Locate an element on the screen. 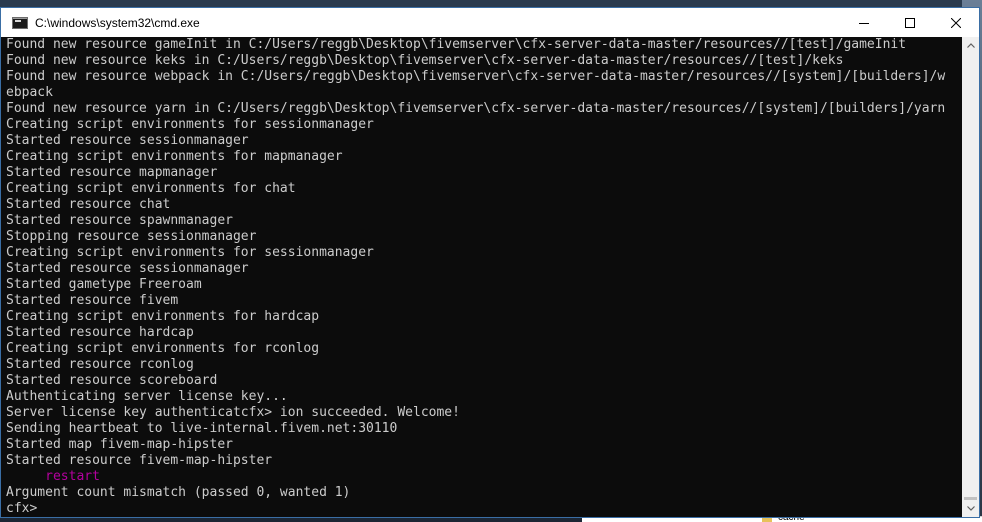  console-line: cfx> is located at coordinates (22, 508).